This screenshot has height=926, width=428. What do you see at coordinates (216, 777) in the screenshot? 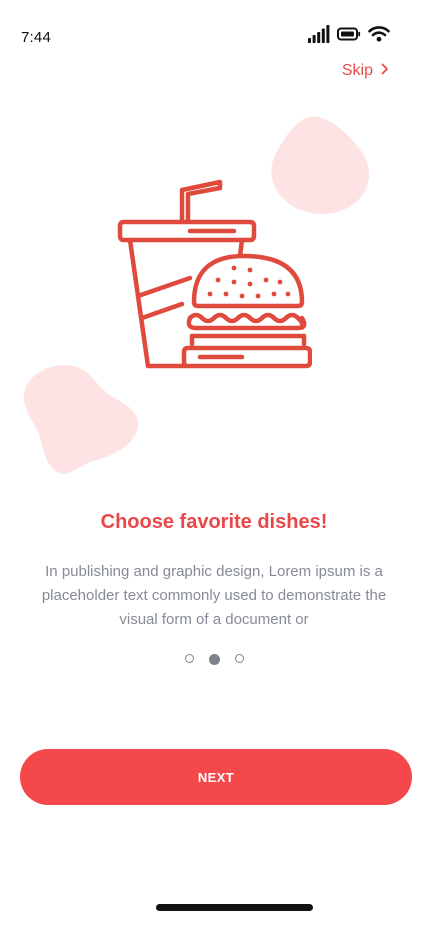
I see `next-button: NEXT` at bounding box center [216, 777].